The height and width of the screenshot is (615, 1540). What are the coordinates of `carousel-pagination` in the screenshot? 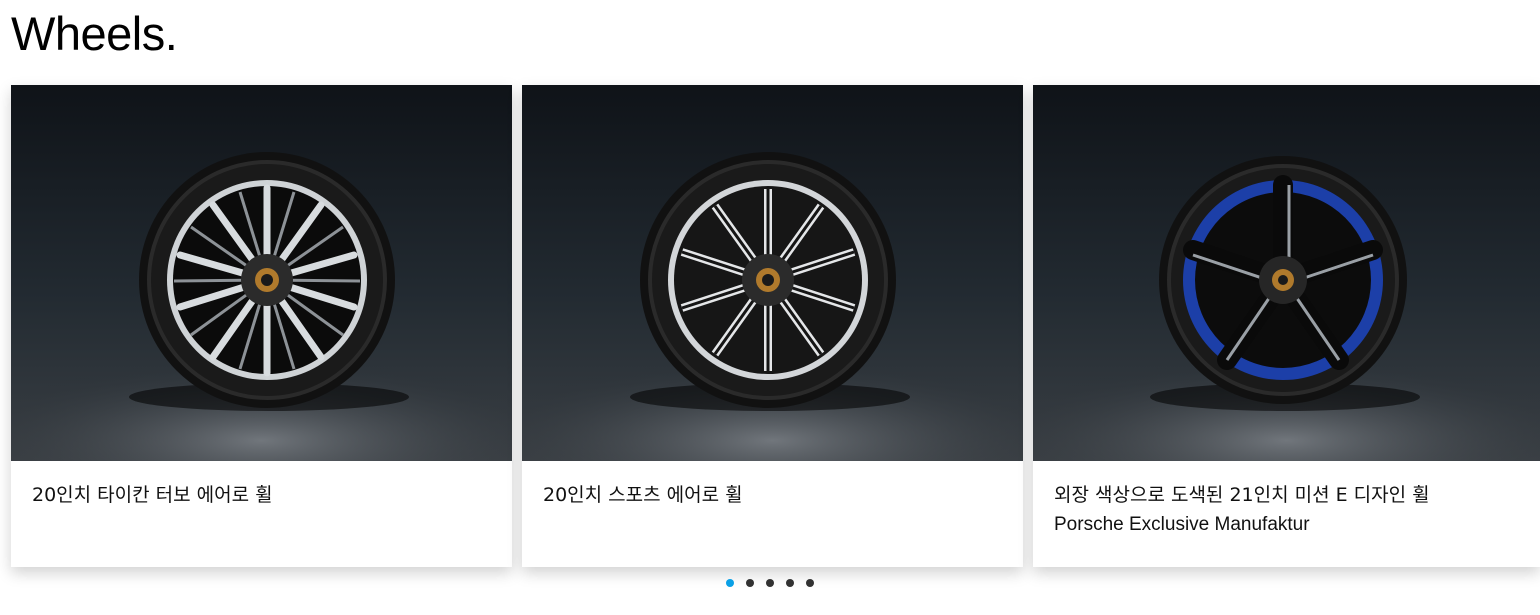 It's located at (770, 585).